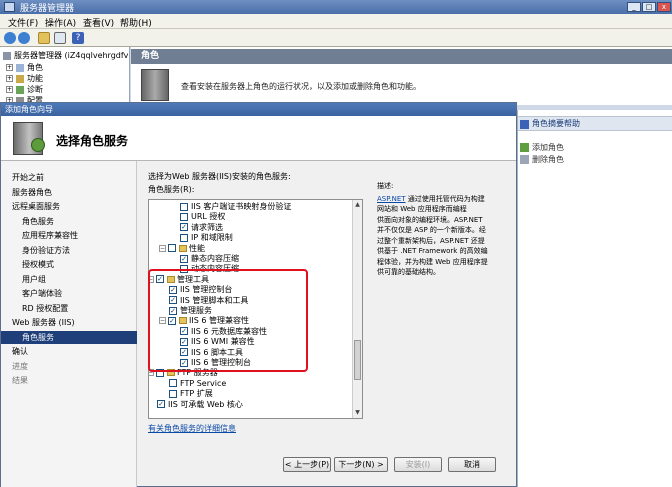 This screenshot has width=672, height=487. I want to click on role-service-item: IIS 客户端证书映射身份验证, so click(235, 207).